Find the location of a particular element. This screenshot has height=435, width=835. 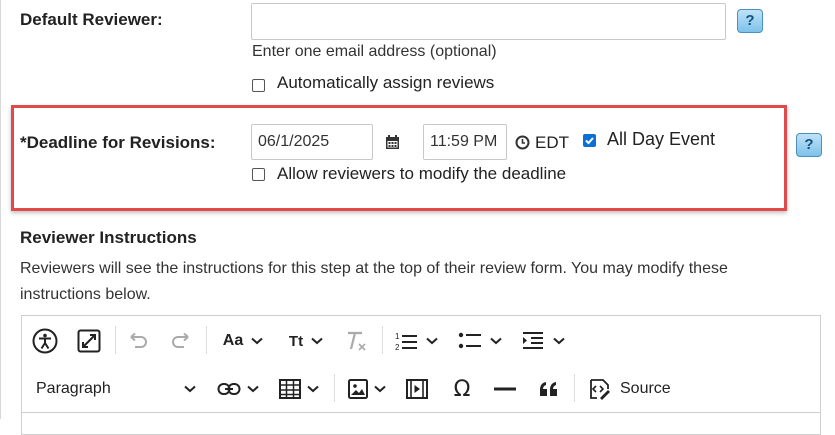

link-icon is located at coordinates (238, 389).